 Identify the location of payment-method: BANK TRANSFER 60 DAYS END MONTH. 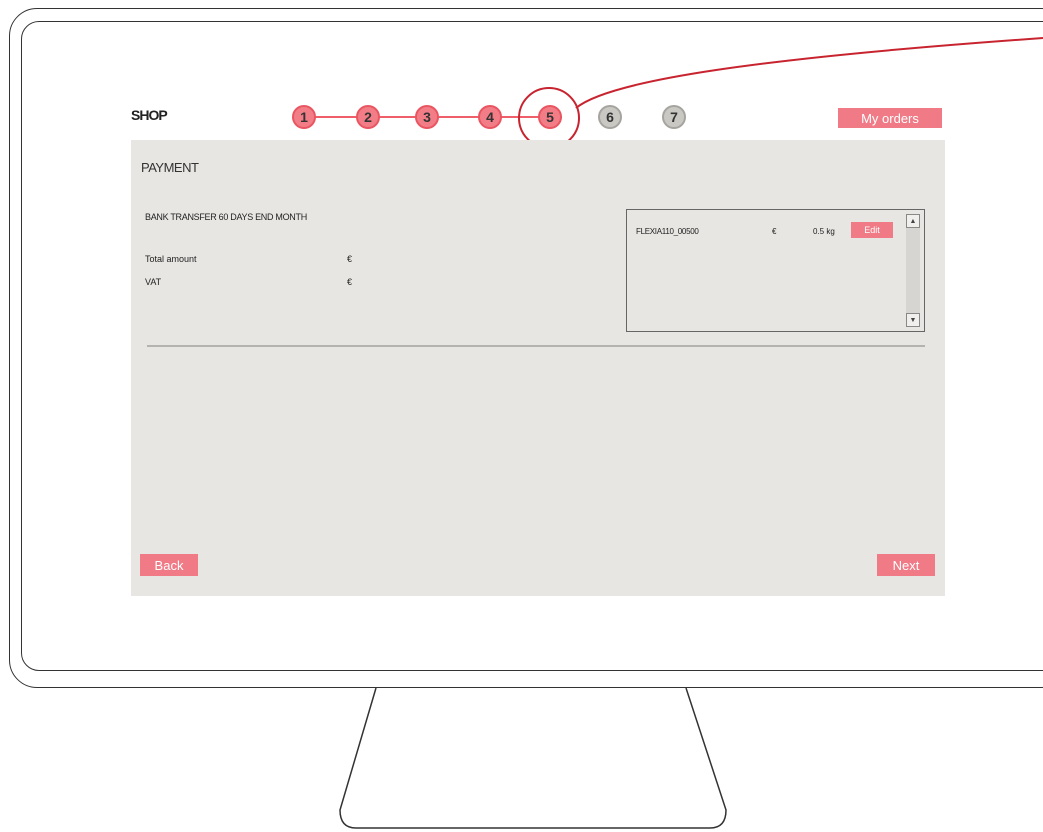
(226, 217).